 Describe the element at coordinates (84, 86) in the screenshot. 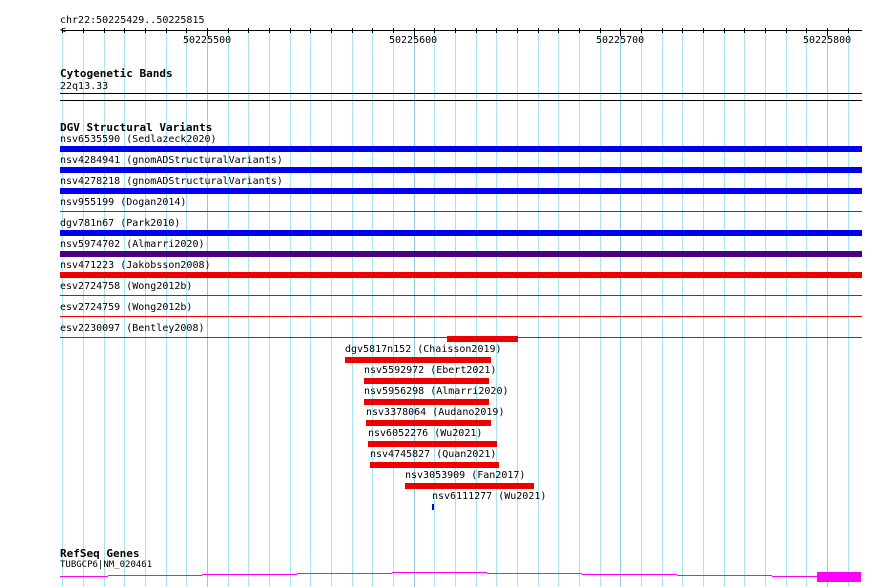

I see `cytoband-label: 22q13.33` at that location.